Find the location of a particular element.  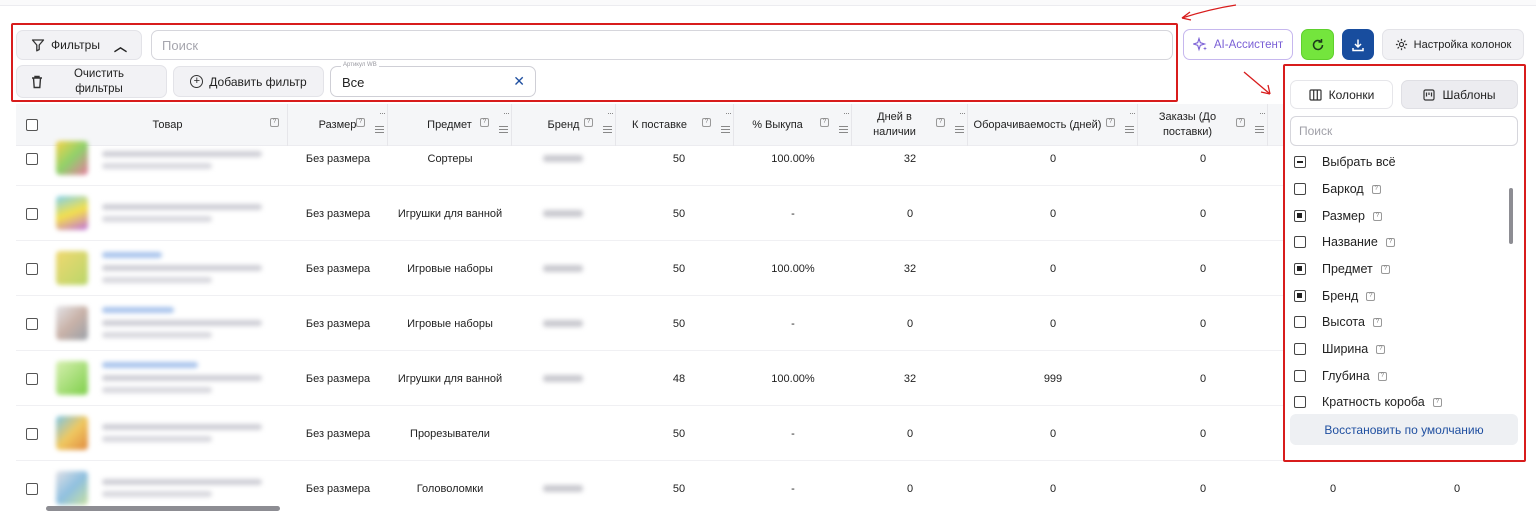

restore-defaults-label: Восстановить по умолчанию is located at coordinates (1404, 429).